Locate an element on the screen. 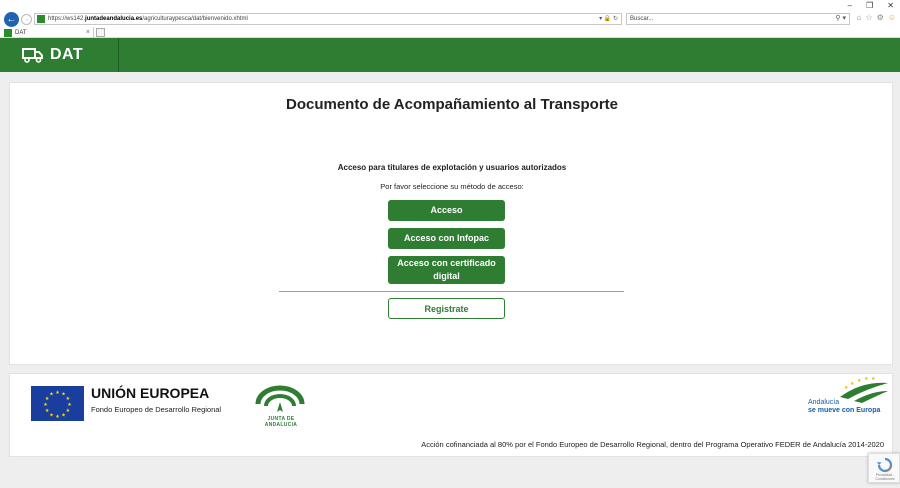  minimize-icon: – is located at coordinates (850, 5).